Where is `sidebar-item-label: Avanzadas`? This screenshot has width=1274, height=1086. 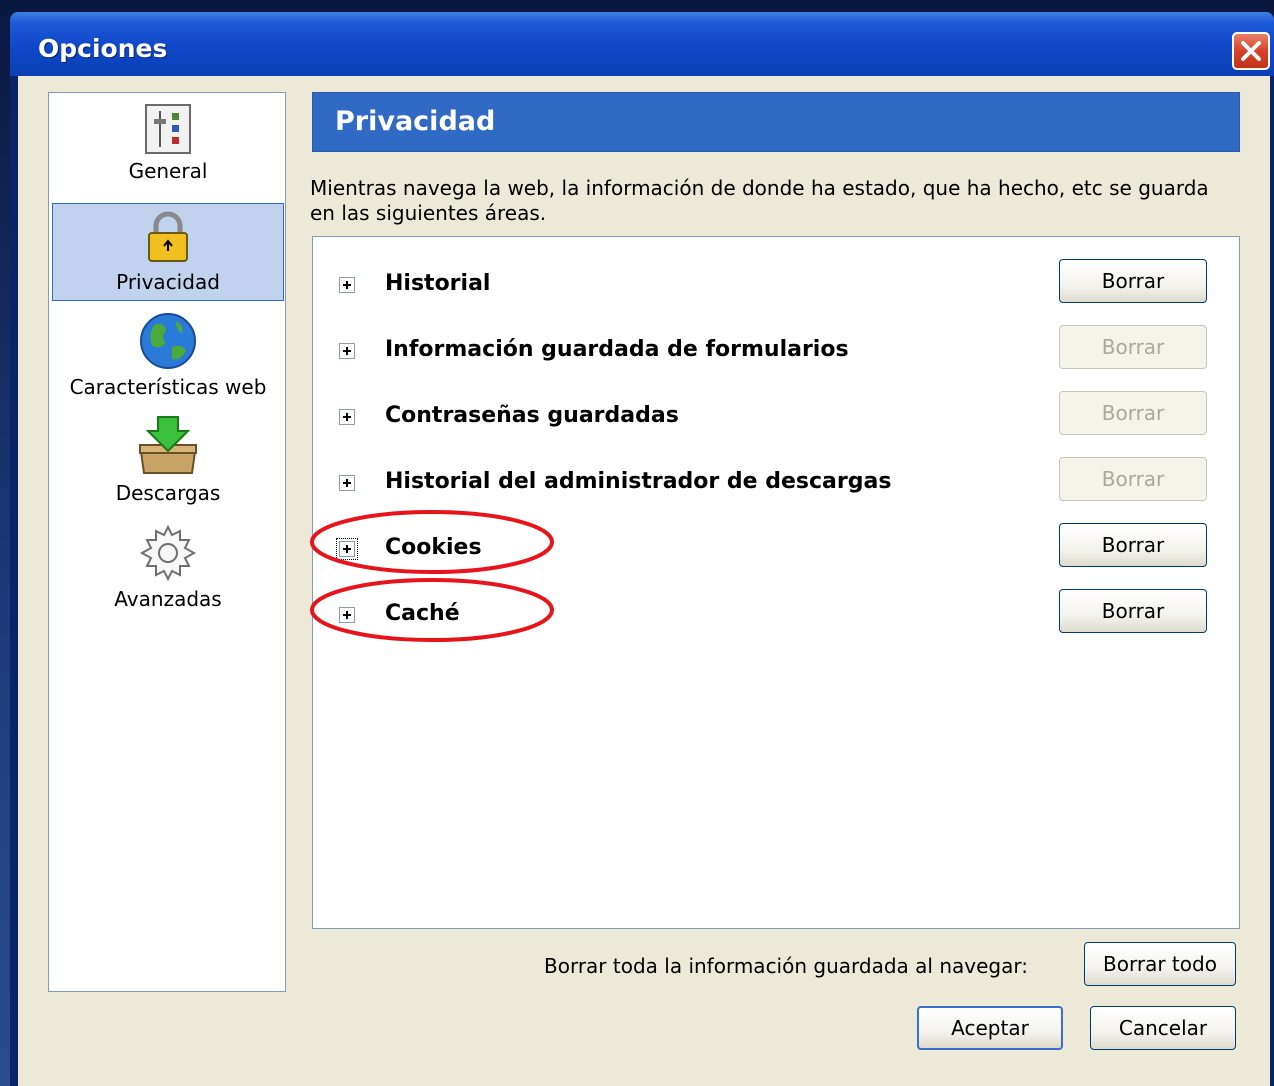
sidebar-item-label: Avanzadas is located at coordinates (168, 599).